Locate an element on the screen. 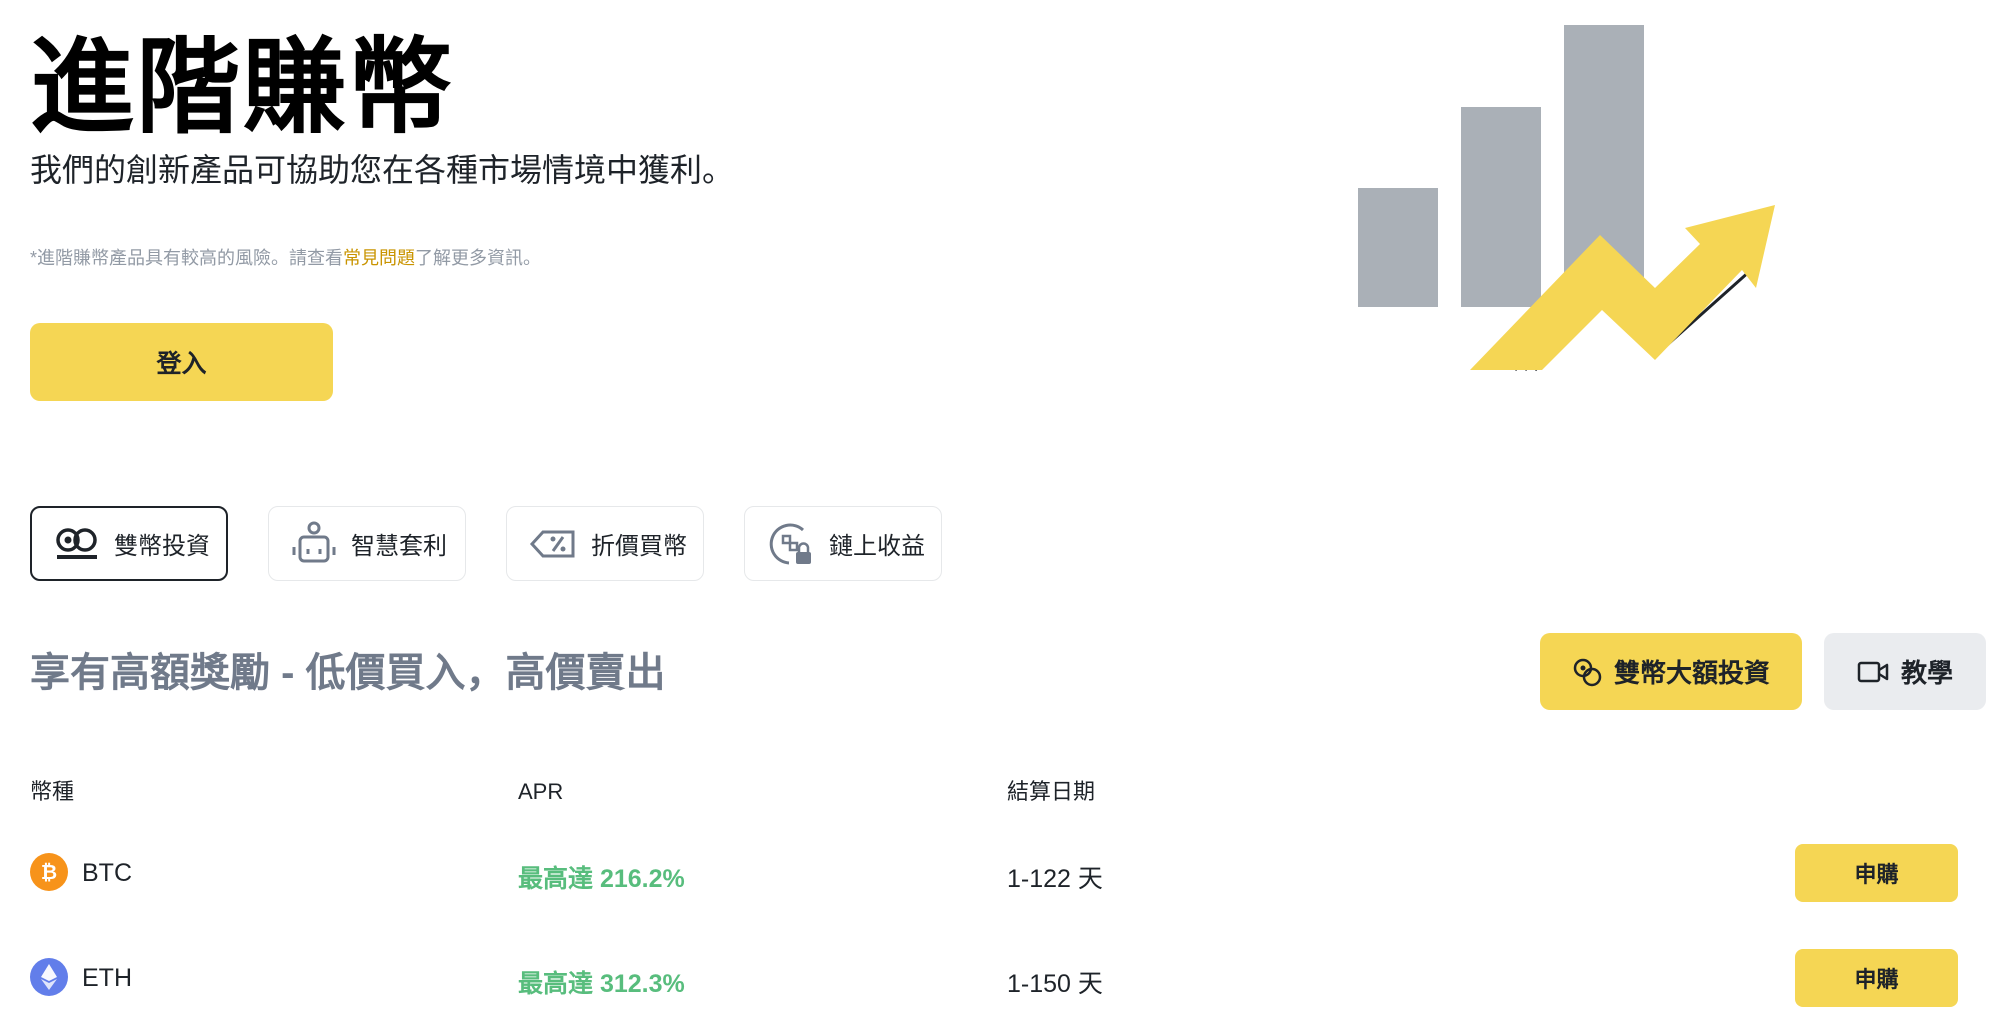 This screenshot has height=1029, width=2000. tab-label: 折價買幣 is located at coordinates (639, 546).